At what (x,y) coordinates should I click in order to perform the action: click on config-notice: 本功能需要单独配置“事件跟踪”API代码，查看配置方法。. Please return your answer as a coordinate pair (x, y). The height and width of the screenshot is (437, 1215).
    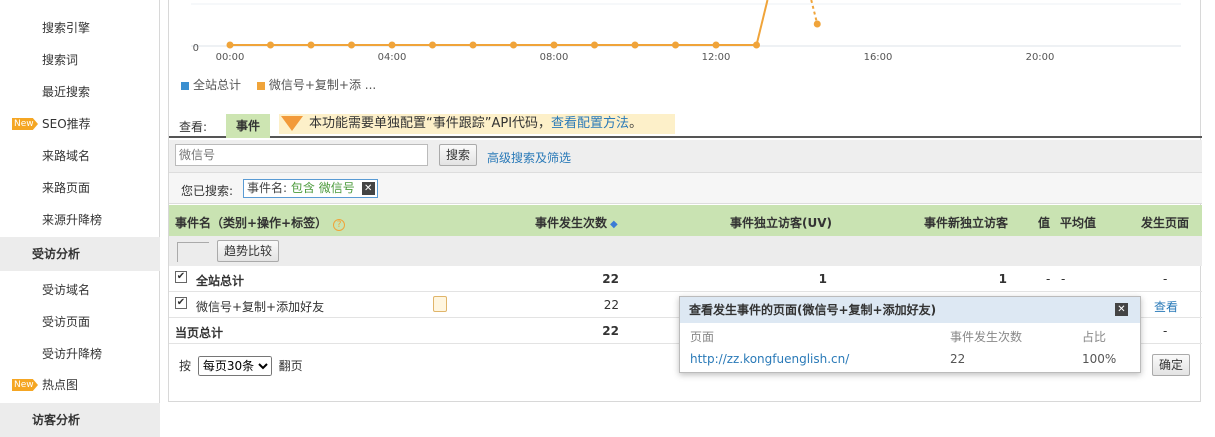
    Looking at the image, I should click on (477, 124).